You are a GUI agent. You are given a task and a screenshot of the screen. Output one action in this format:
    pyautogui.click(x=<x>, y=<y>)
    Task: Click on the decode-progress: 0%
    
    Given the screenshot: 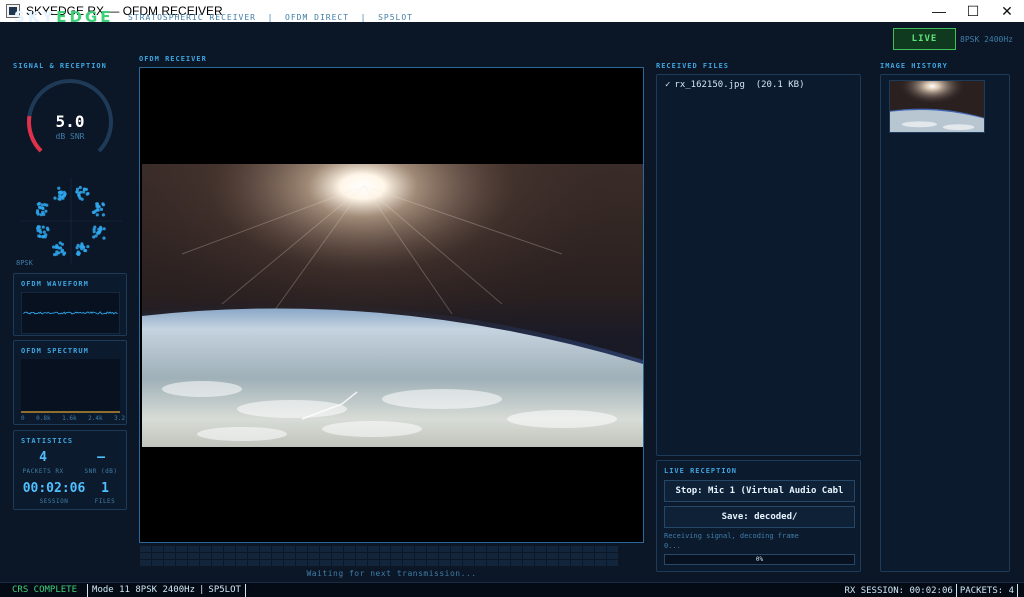 What is the action you would take?
    pyautogui.click(x=759, y=559)
    